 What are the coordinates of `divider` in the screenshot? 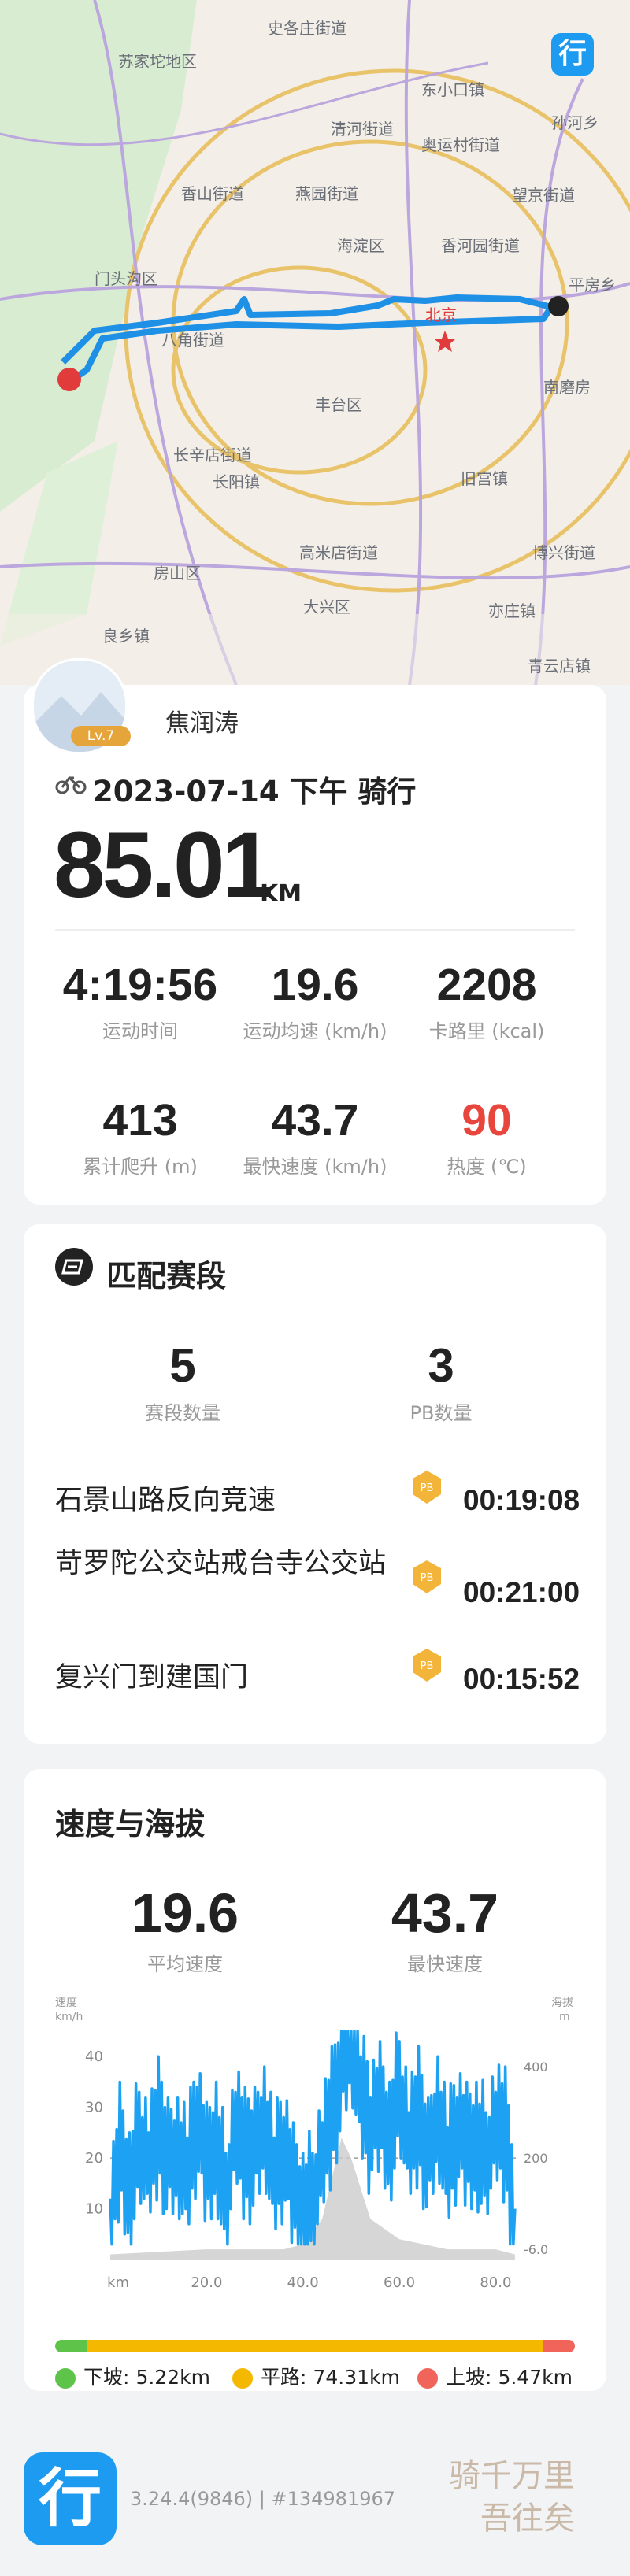 It's located at (315, 930).